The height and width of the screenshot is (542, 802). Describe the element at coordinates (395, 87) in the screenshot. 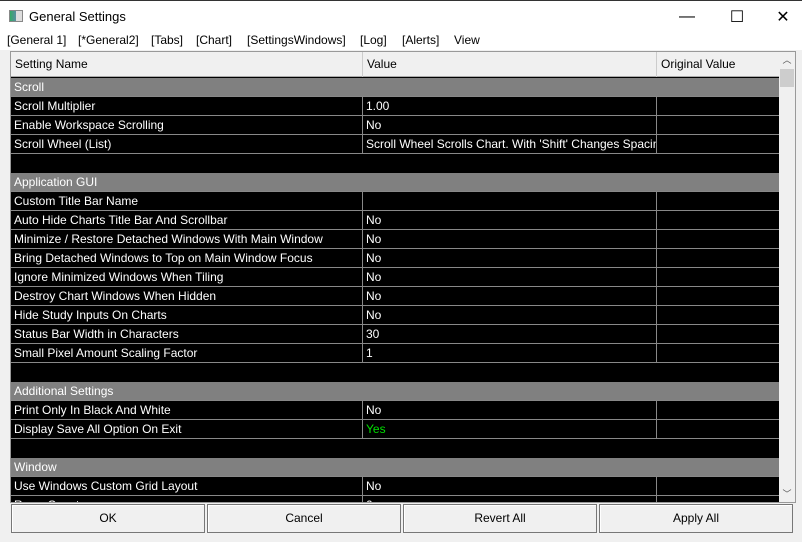

I see `section-header: Scroll` at that location.